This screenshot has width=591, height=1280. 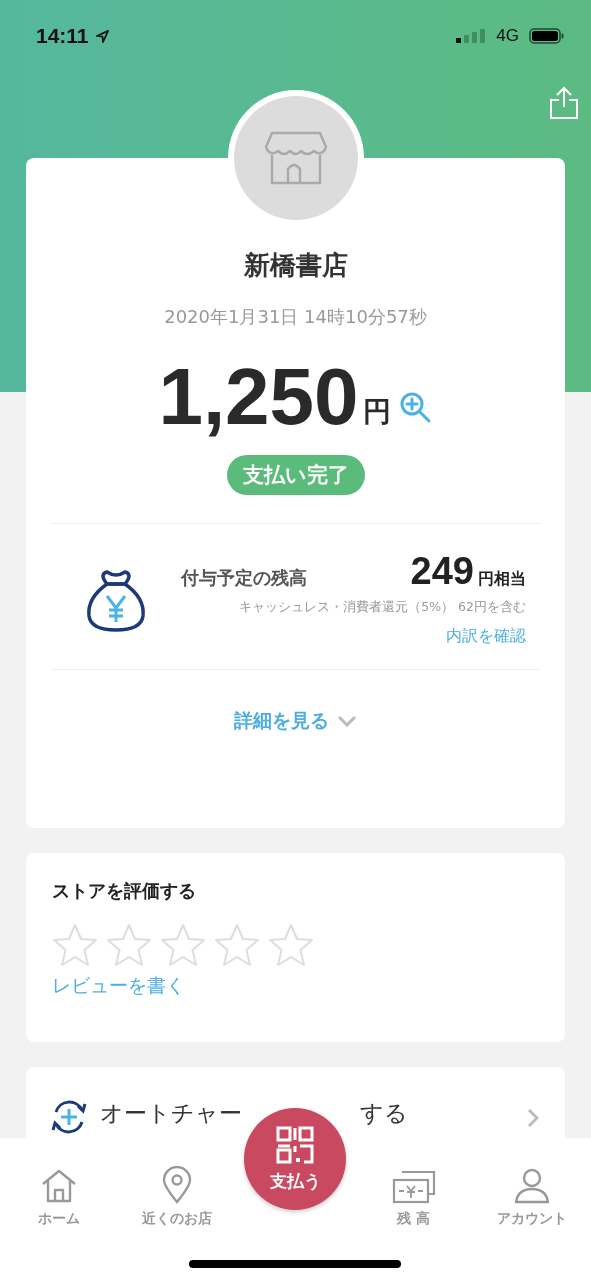 I want to click on zoom-in-icon, so click(x=415, y=408).